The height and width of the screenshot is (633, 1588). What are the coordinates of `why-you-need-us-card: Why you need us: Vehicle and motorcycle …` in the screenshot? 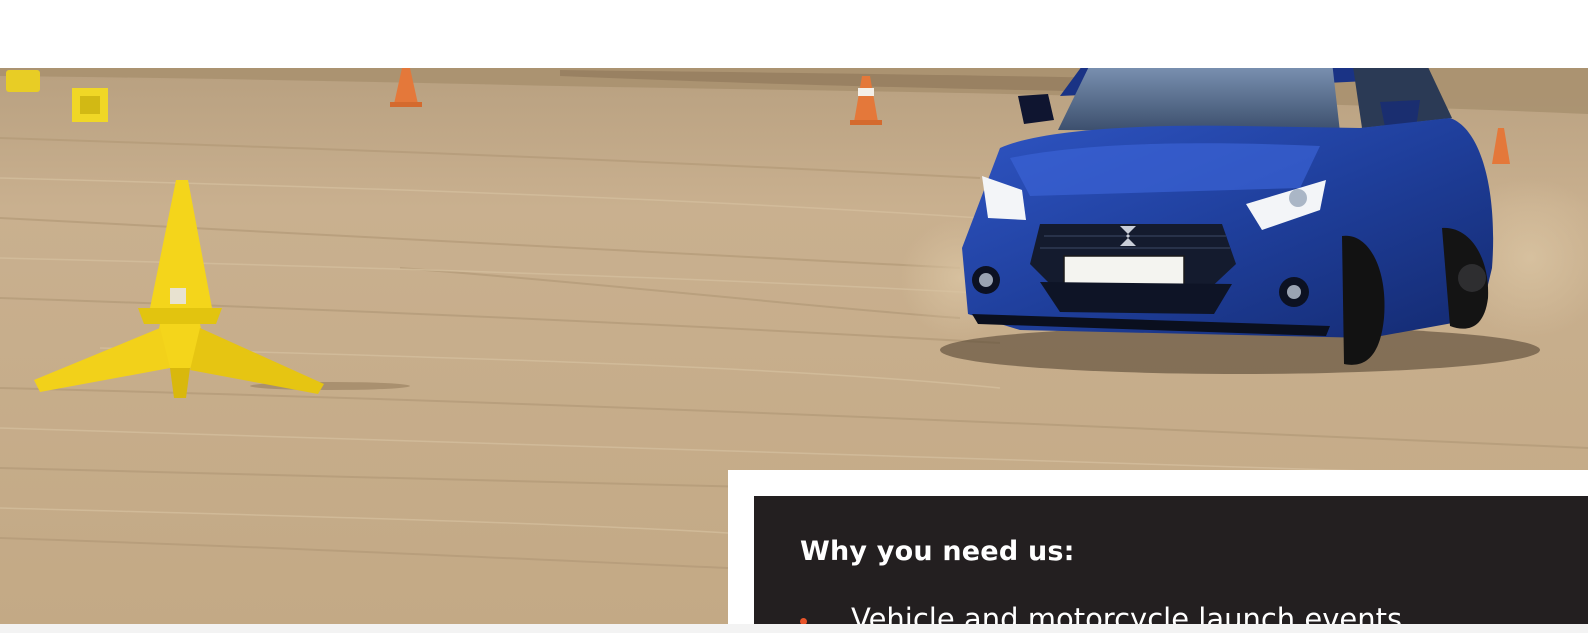 It's located at (1171, 564).